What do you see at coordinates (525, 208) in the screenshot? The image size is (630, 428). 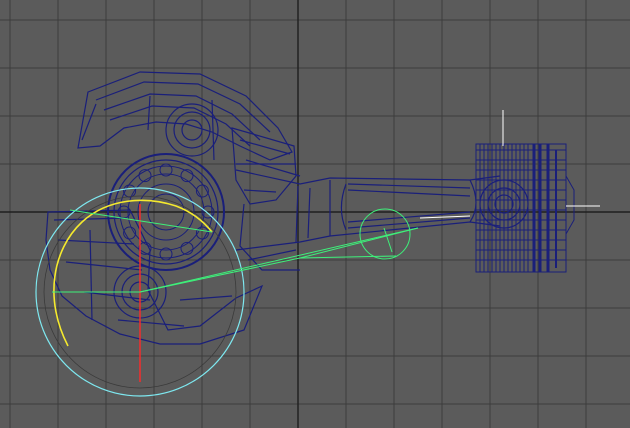 I see `piston` at bounding box center [525, 208].